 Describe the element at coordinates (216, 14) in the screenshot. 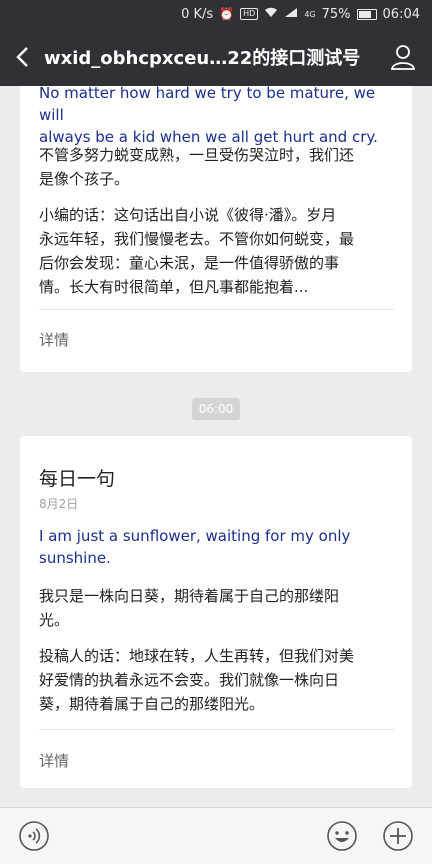

I see `status-bar: 0 K/s ⏰ HD 4G 75% 06:04` at that location.